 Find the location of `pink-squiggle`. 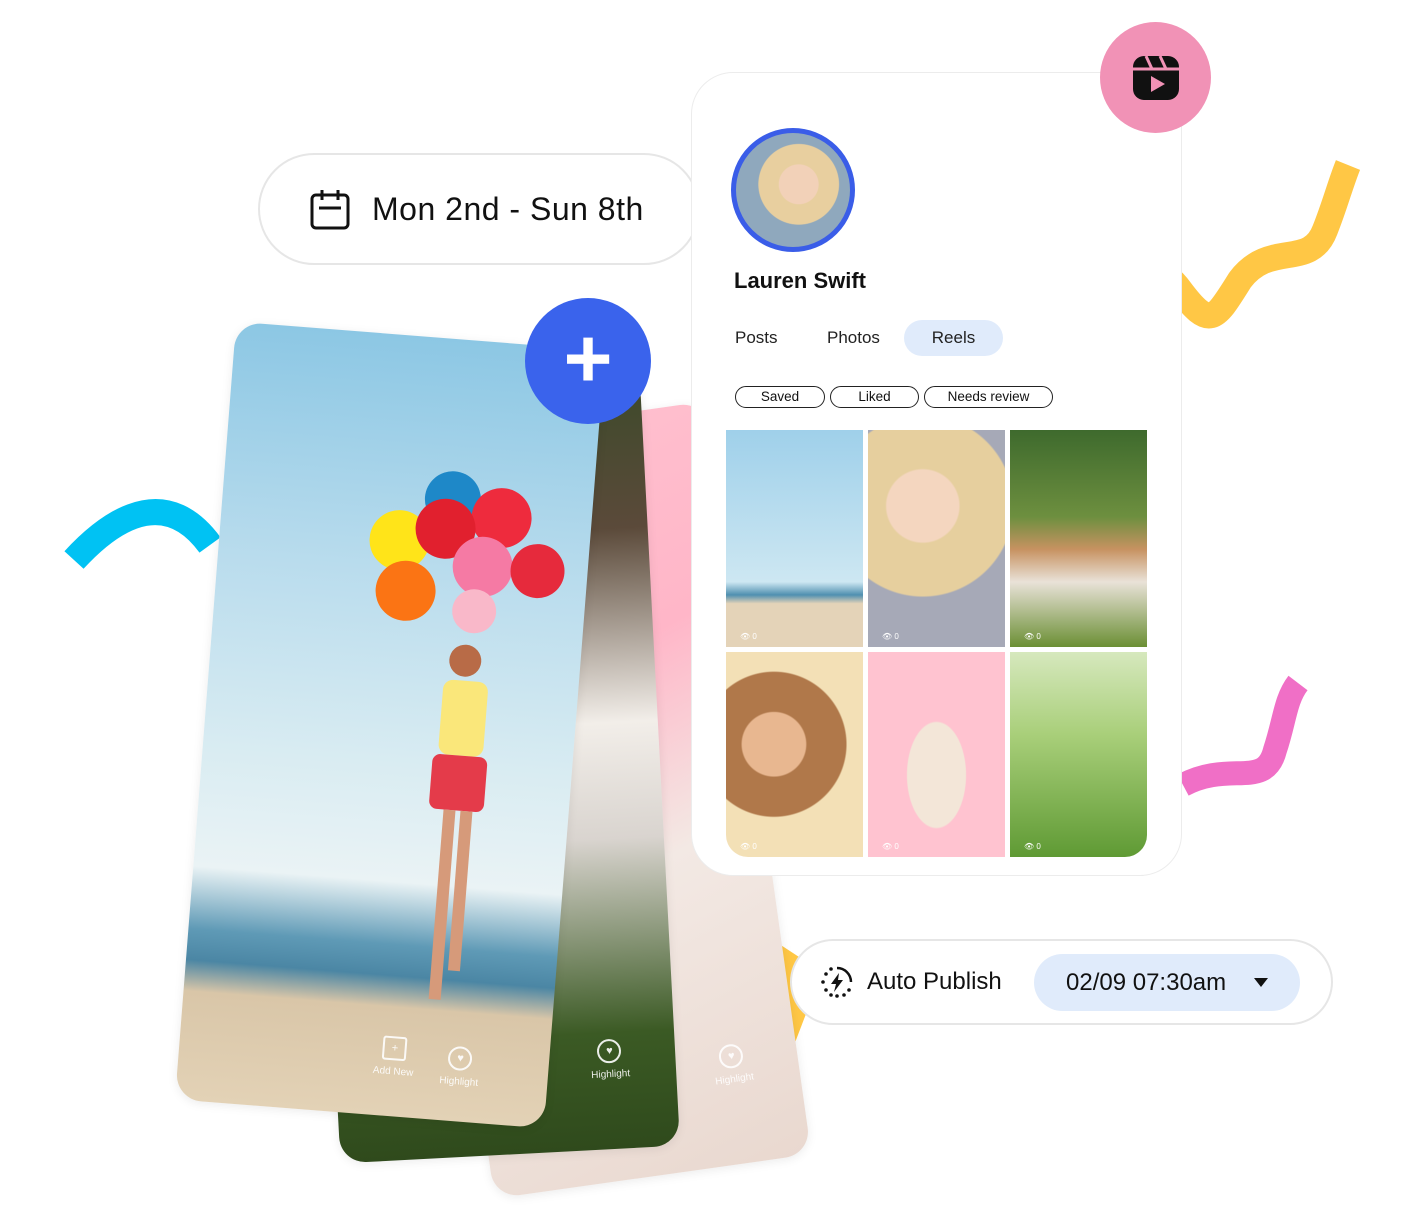

pink-squiggle is located at coordinates (1242, 735).